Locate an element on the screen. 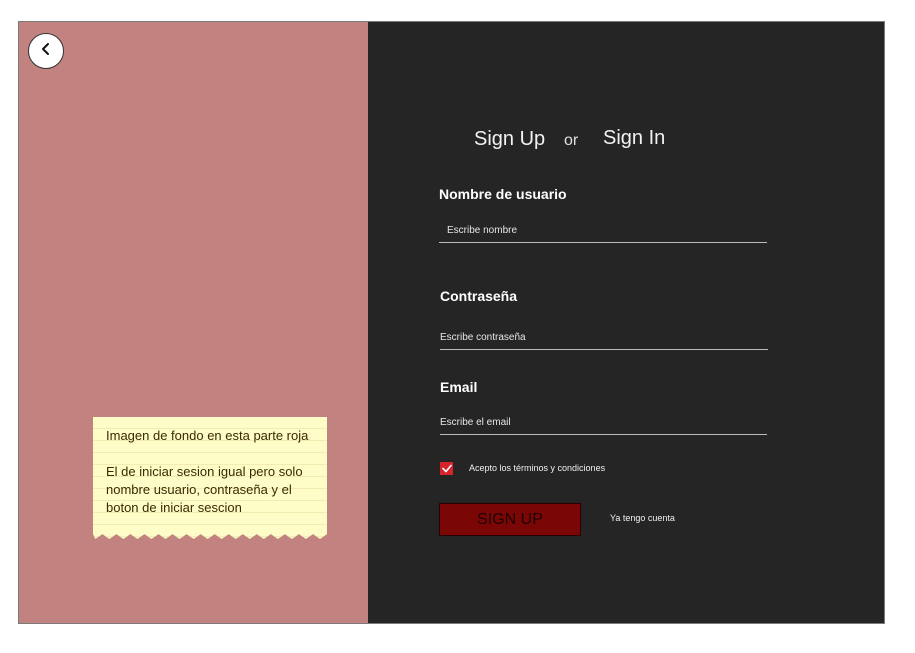 The image size is (915, 653). check-icon is located at coordinates (446, 469).